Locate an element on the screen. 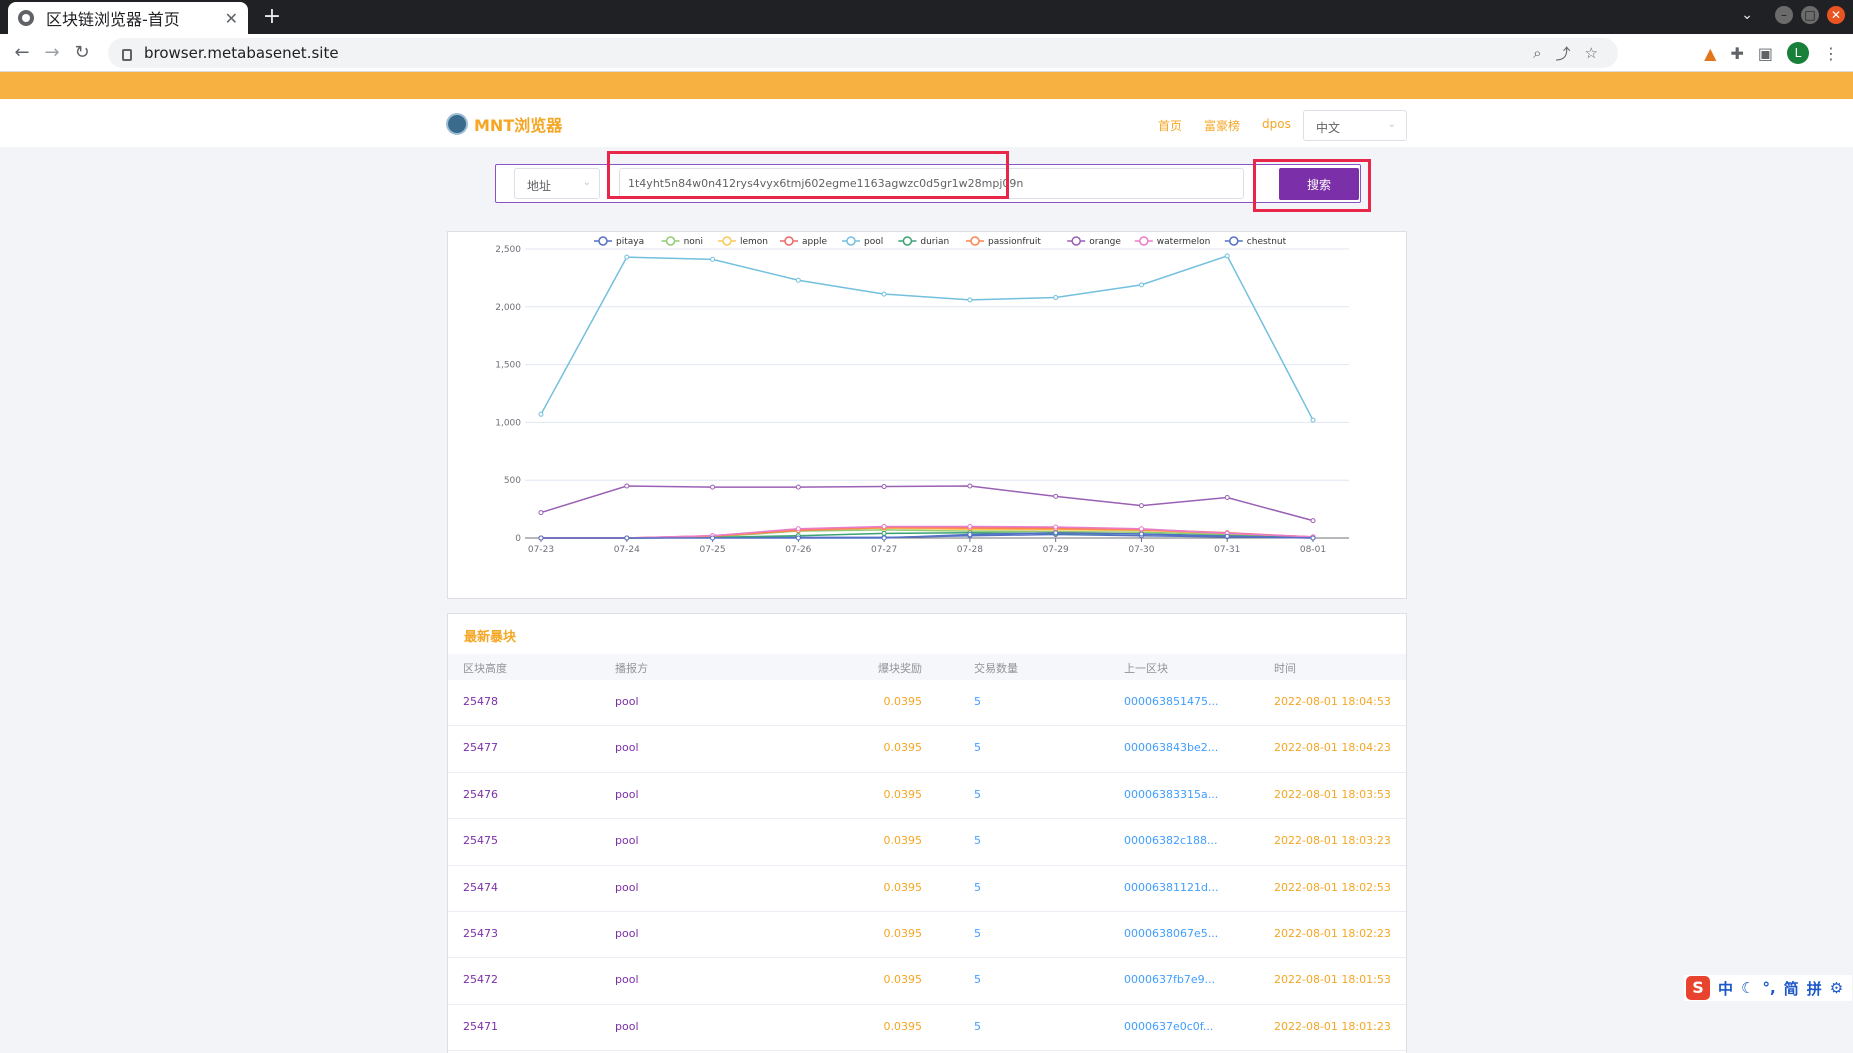  block-height-link: 25474 is located at coordinates (480, 887).